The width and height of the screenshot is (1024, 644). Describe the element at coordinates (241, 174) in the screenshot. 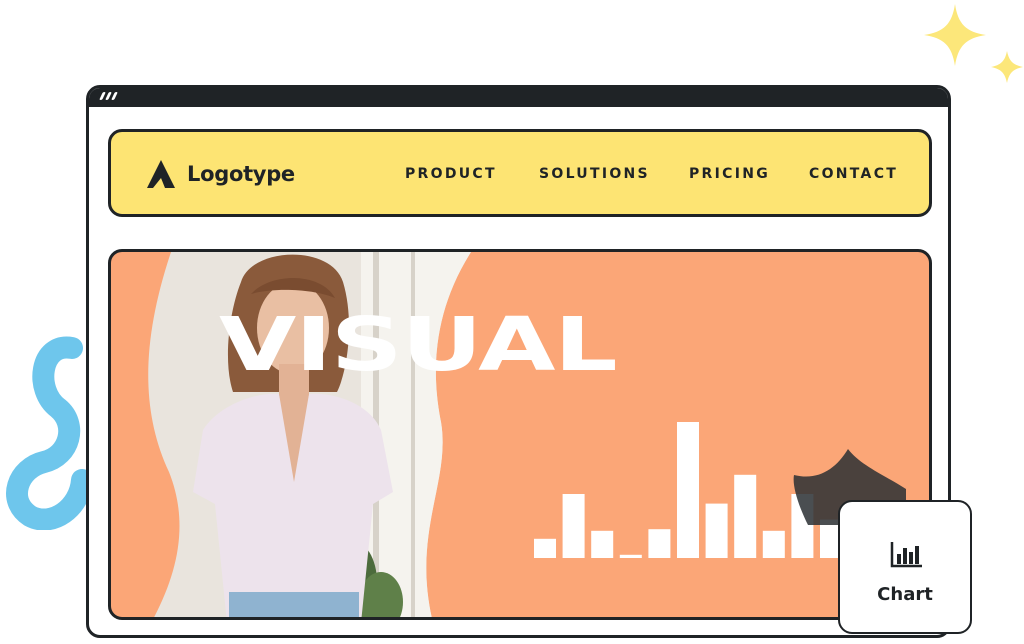

I see `logo-text: Logotype` at that location.